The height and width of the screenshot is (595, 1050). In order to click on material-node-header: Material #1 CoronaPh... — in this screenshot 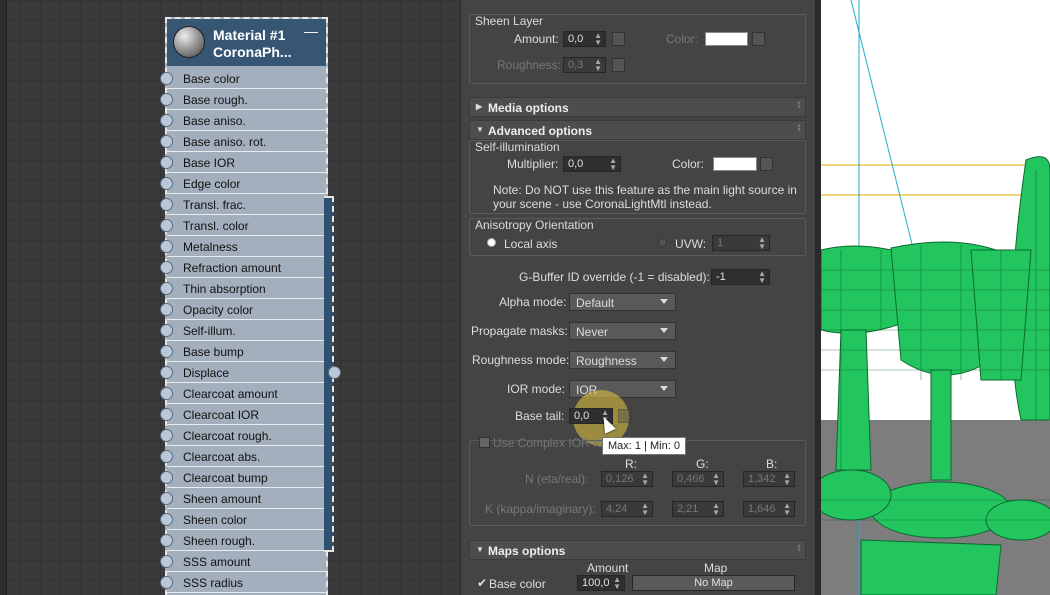, I will do `click(246, 42)`.